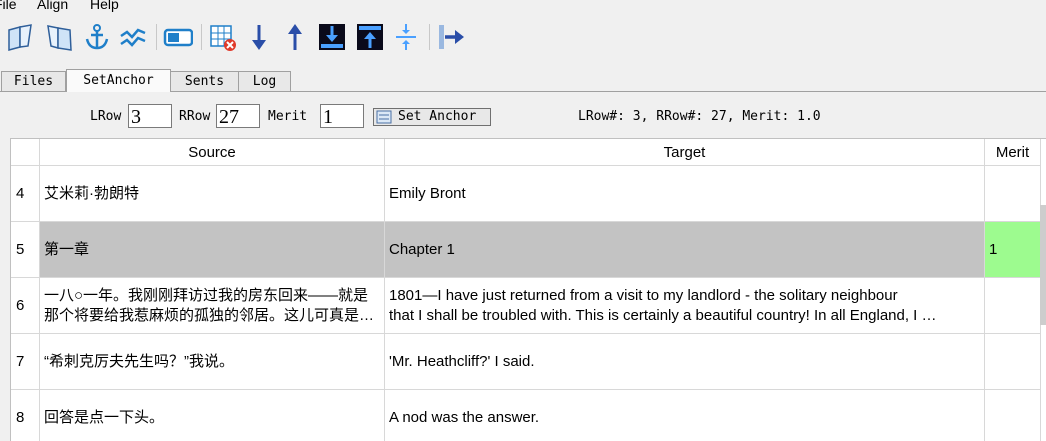 This screenshot has height=441, width=1046. I want to click on table-row-selected: 5 第一章 Chapter 1 1, so click(528, 250).